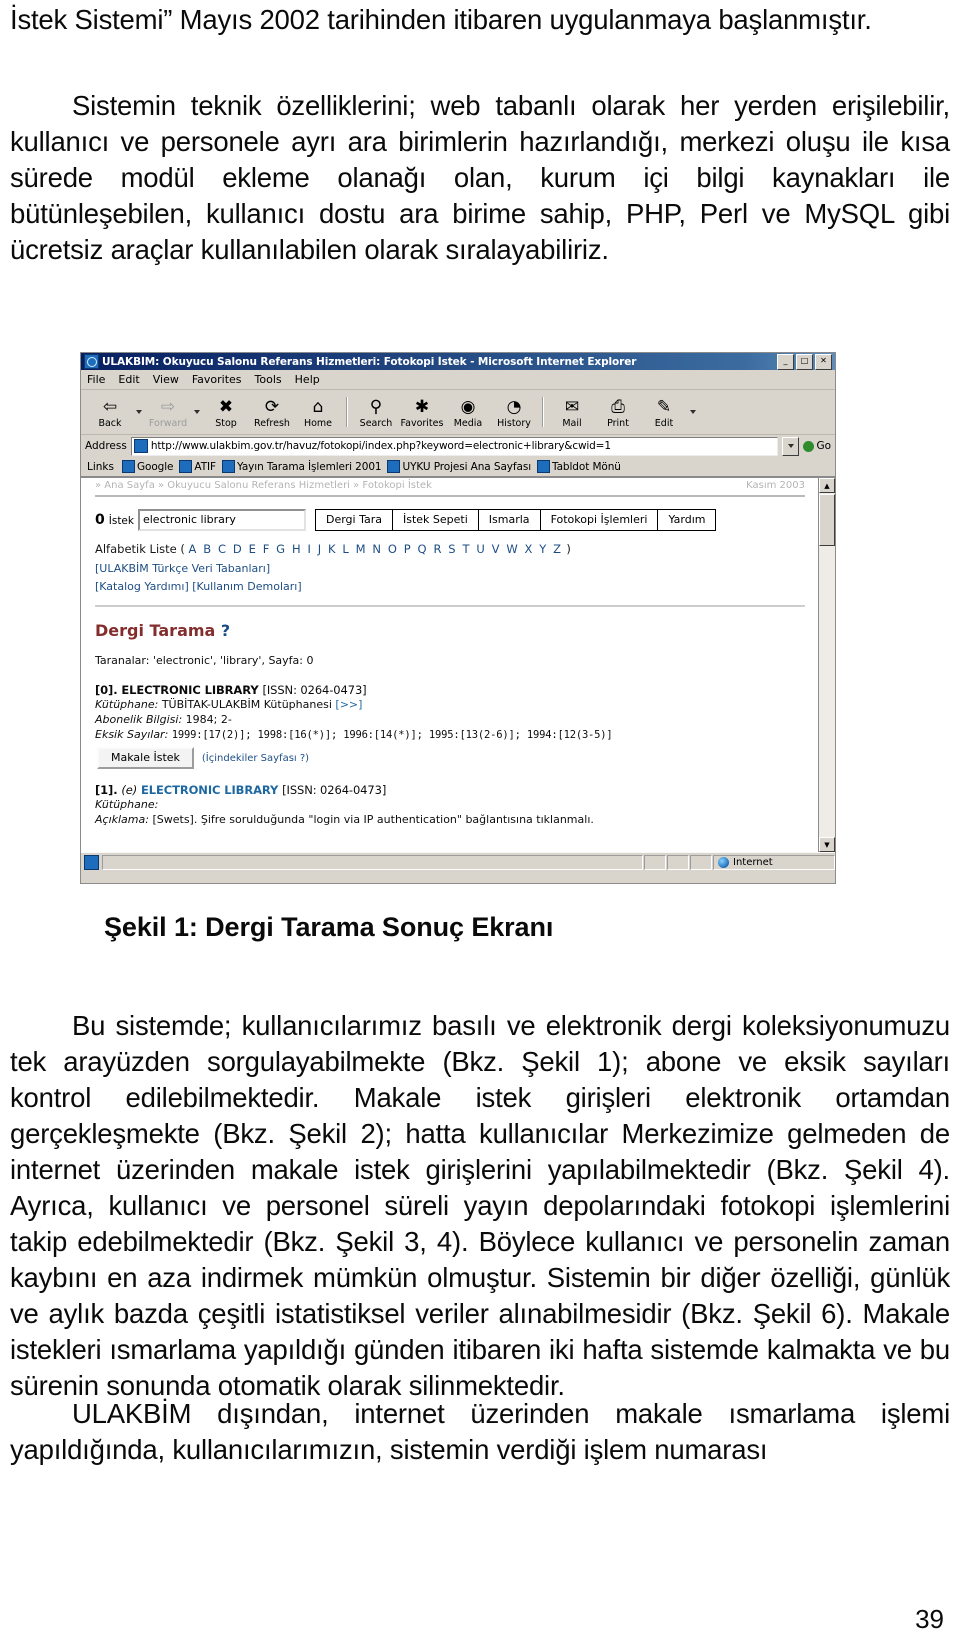 Image resolution: width=960 pixels, height=1645 pixels. Describe the element at coordinates (929, 1619) in the screenshot. I see `page-number: 39` at that location.